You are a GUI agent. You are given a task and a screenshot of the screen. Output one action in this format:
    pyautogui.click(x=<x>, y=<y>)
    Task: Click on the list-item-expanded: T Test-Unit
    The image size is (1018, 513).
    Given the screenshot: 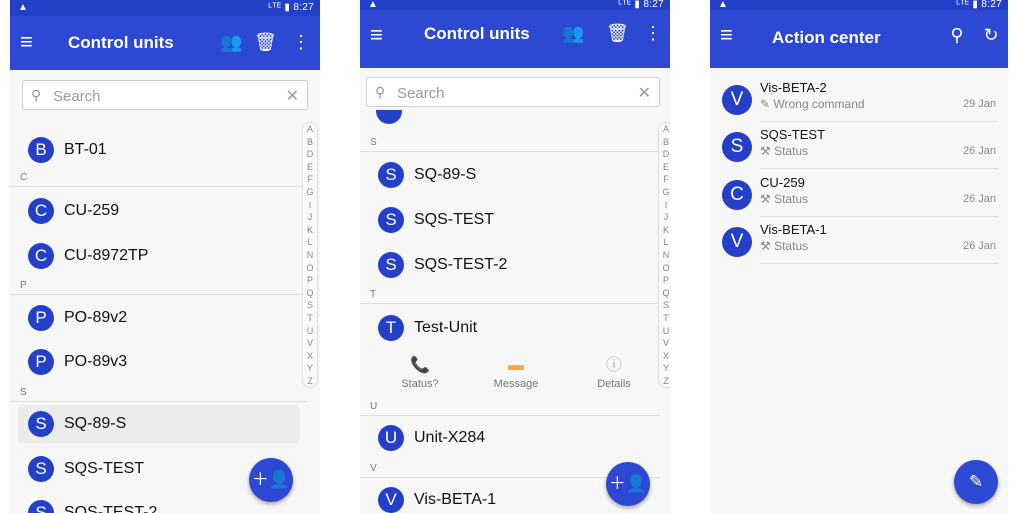 What is the action you would take?
    pyautogui.click(x=512, y=328)
    